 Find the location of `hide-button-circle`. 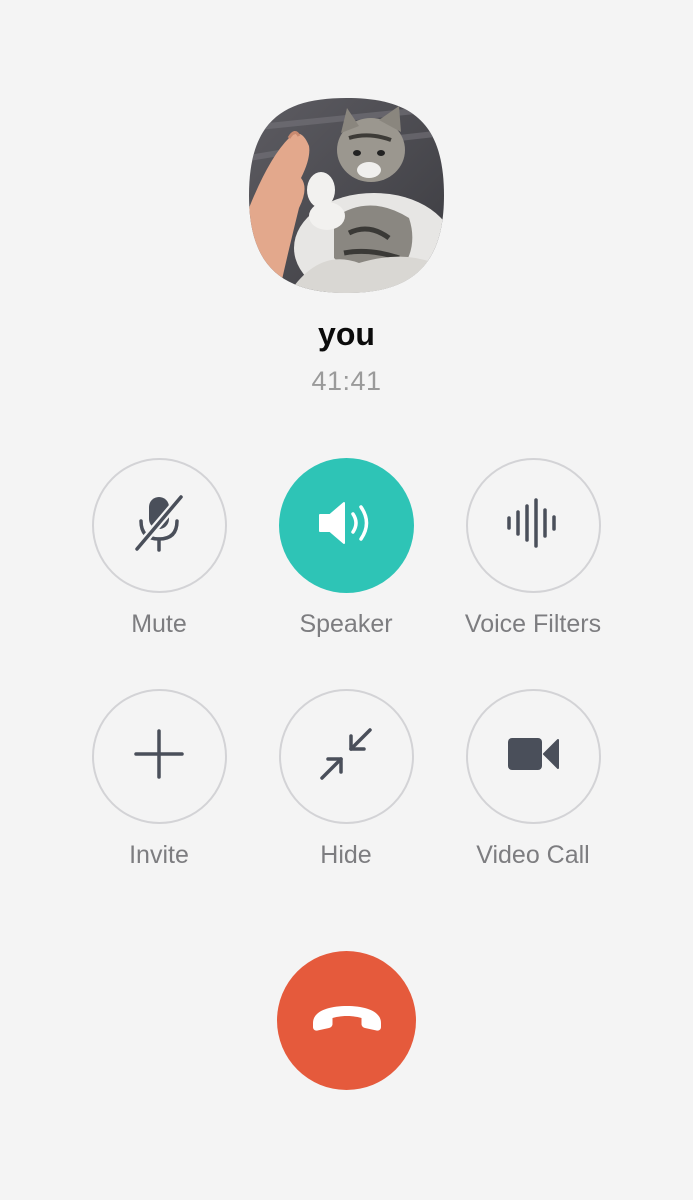

hide-button-circle is located at coordinates (346, 756).